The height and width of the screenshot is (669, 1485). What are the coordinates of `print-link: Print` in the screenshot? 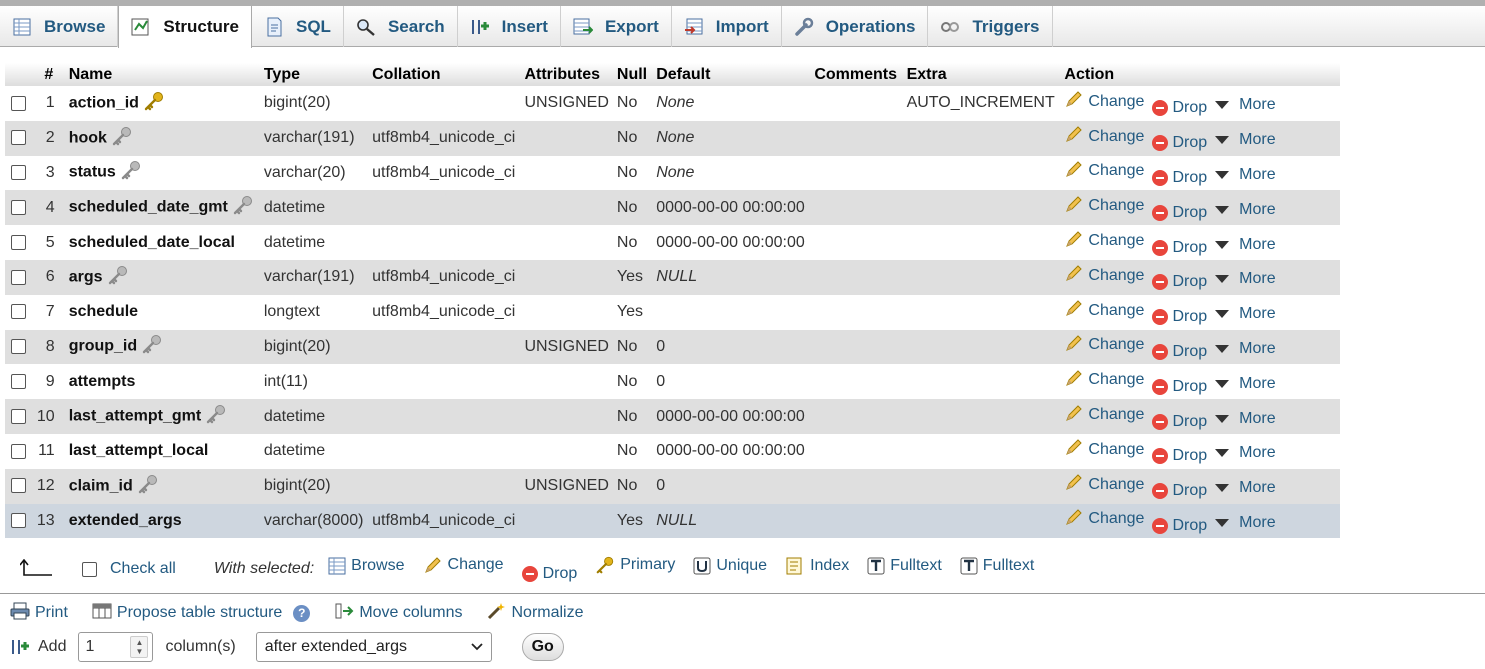 It's located at (39, 613).